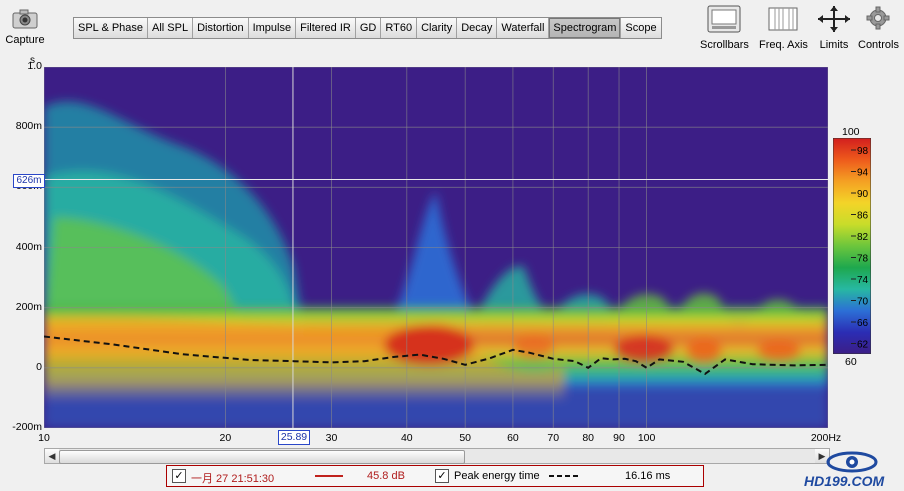 The width and height of the screenshot is (904, 491). I want to click on scrollbars-button: Scrollbars, so click(724, 27).